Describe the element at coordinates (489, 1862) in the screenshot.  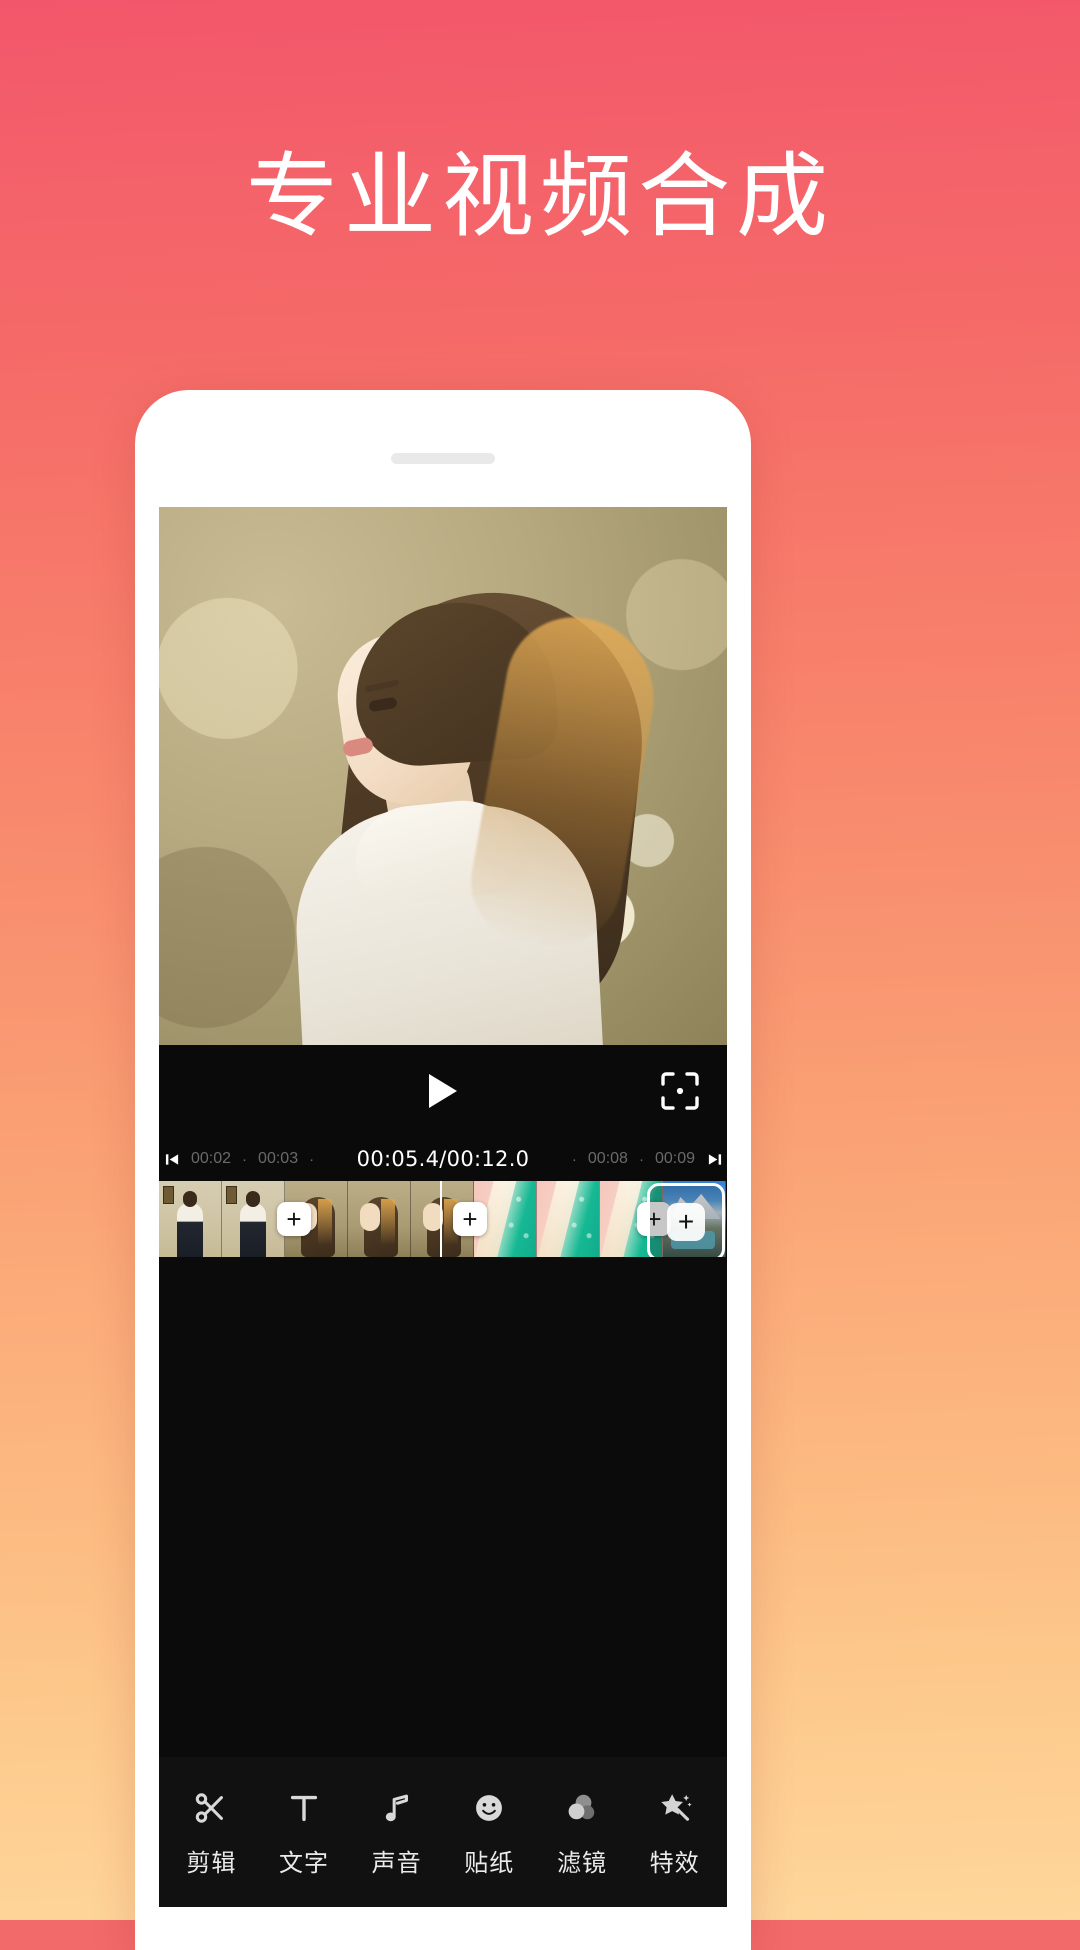
I see `tool-label: 贴纸` at that location.